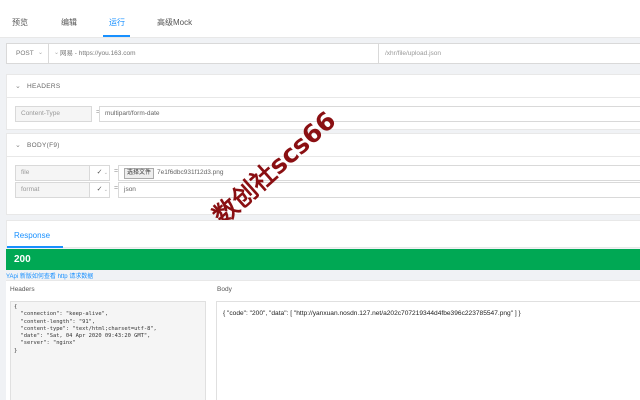 This screenshot has width=640, height=400. Describe the element at coordinates (20, 22) in the screenshot. I see `tab-preview: 预览` at that location.